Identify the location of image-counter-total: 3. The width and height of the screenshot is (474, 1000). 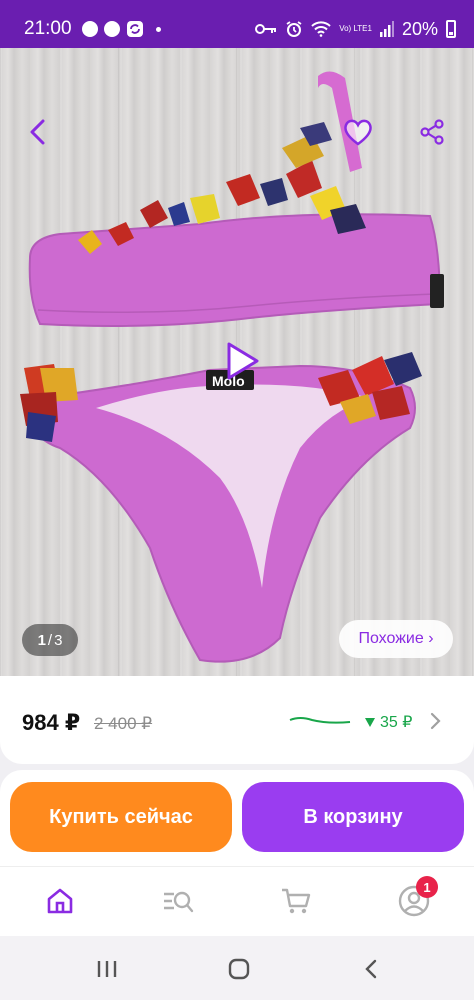
(58, 640).